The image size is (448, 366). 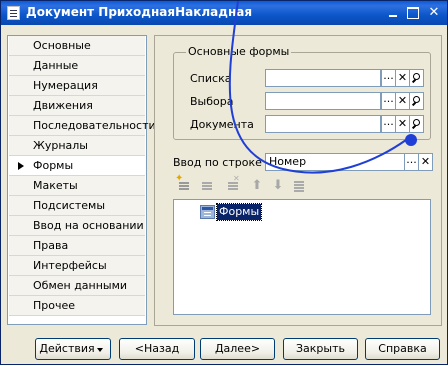 I want to click on nav-item-numeraciya: Нумерация, so click(x=77, y=86).